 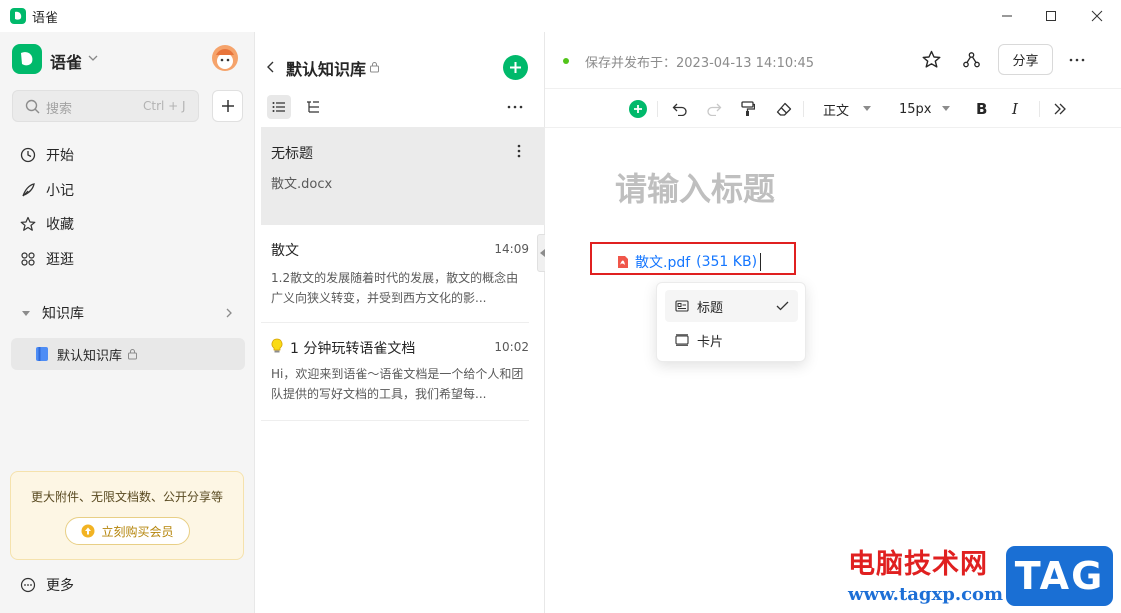 I want to click on kb-item-label: 默认知识库, so click(x=90, y=356).